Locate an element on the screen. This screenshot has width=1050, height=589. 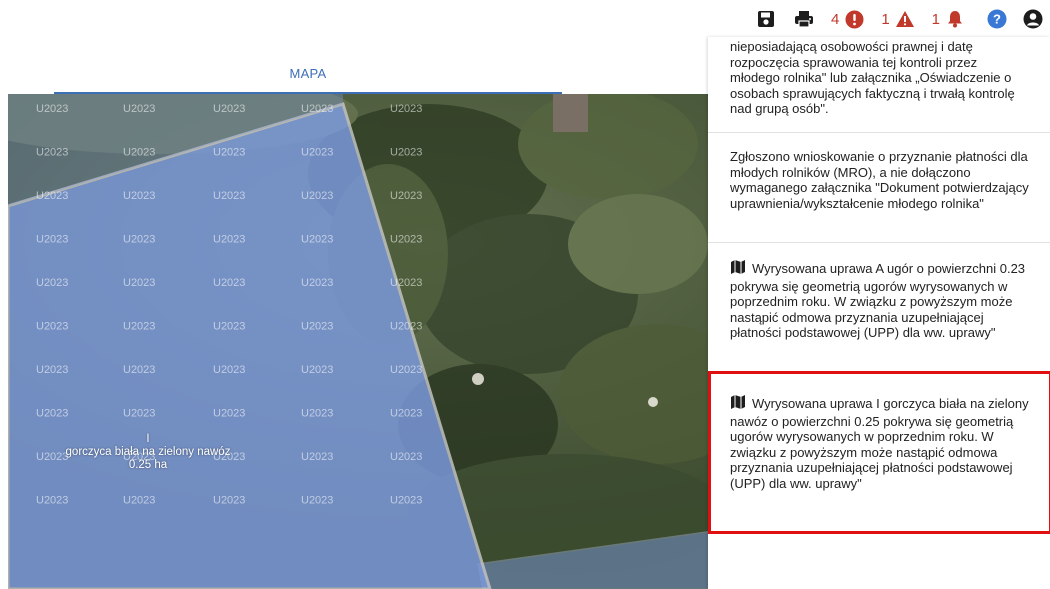
warning-count: 1 is located at coordinates (885, 19).